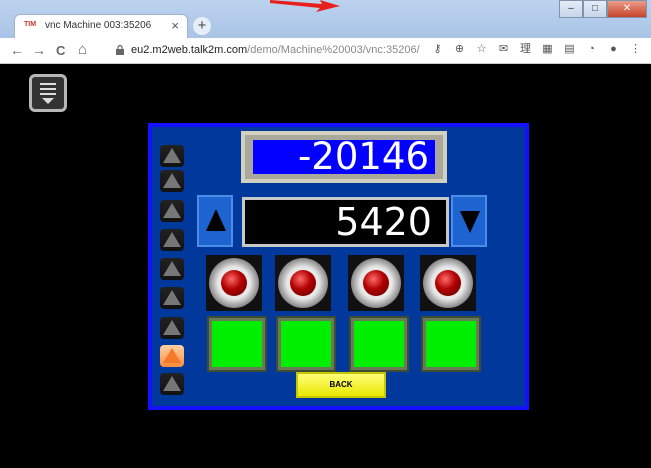 The width and height of the screenshot is (651, 468). Describe the element at coordinates (627, 9) in the screenshot. I see `close-window-button: ✕` at that location.